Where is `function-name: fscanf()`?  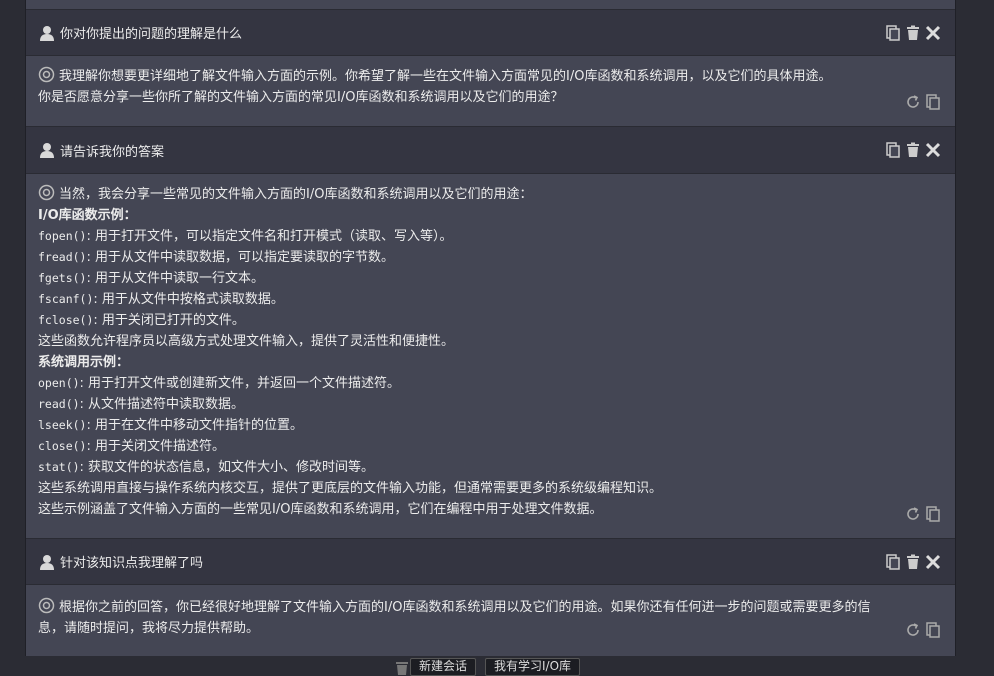 function-name: fscanf() is located at coordinates (66, 299).